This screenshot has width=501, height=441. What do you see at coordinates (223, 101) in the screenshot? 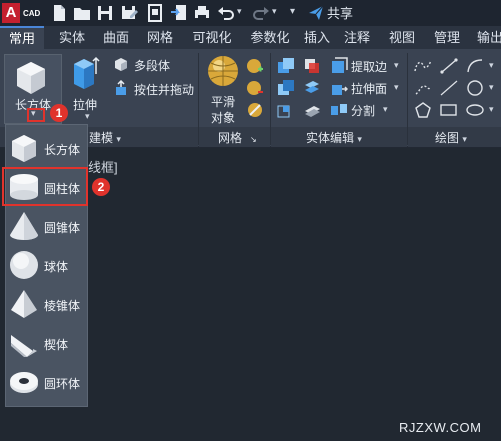
I see `smooth-label-1: 平滑` at bounding box center [223, 101].